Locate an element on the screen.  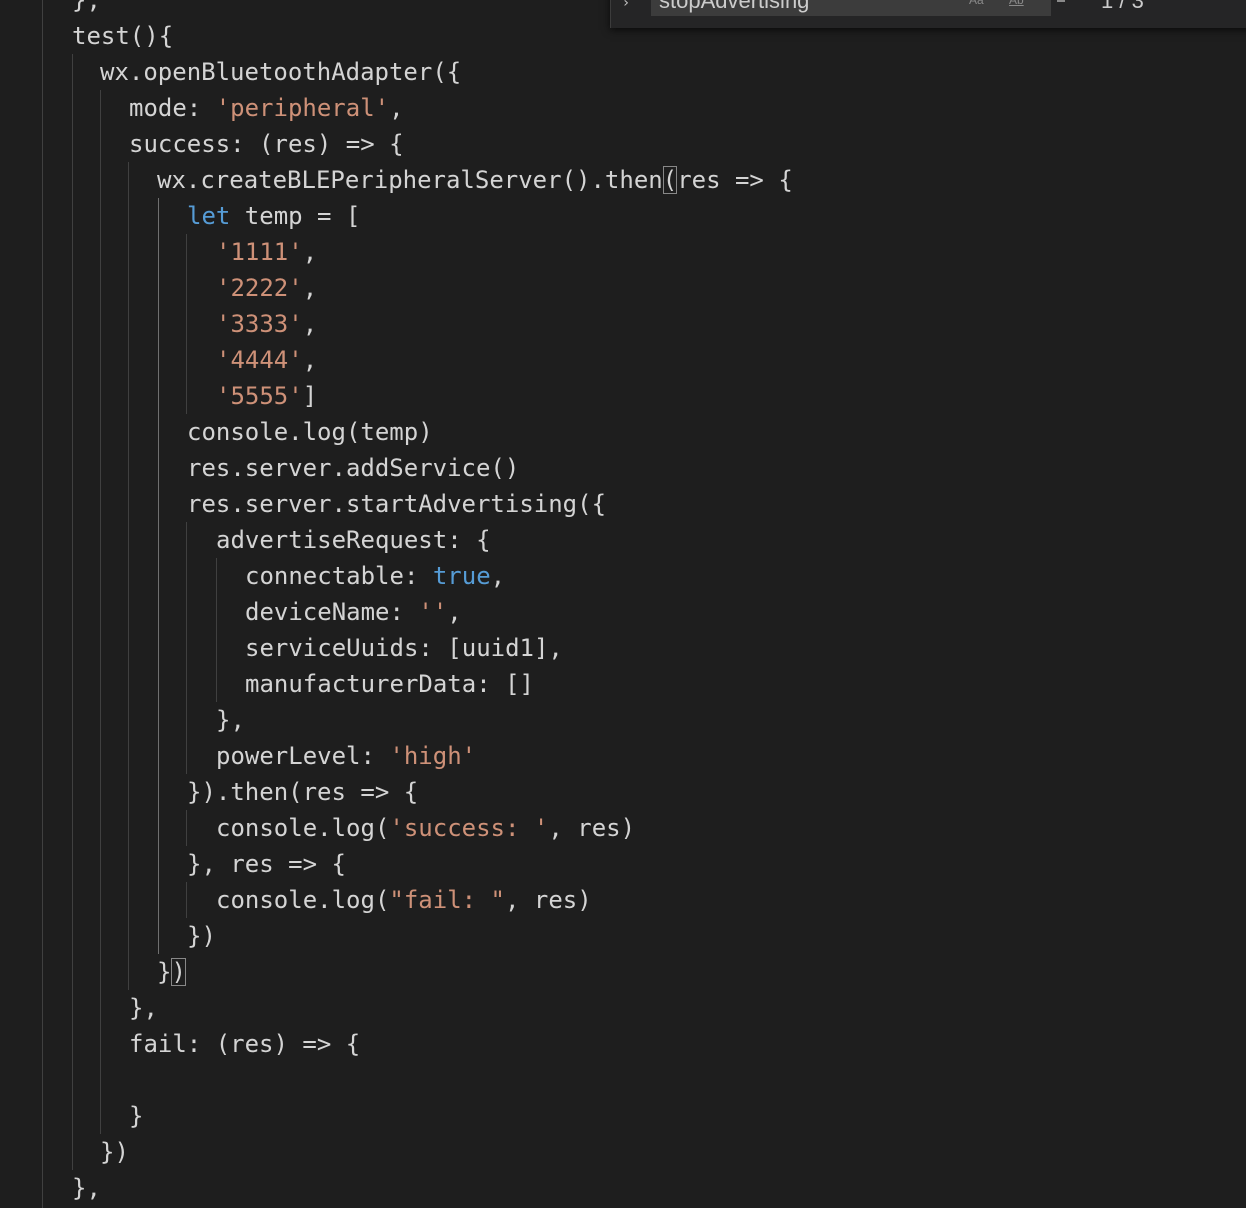
code-line: }).then(res => { is located at coordinates (303, 792).